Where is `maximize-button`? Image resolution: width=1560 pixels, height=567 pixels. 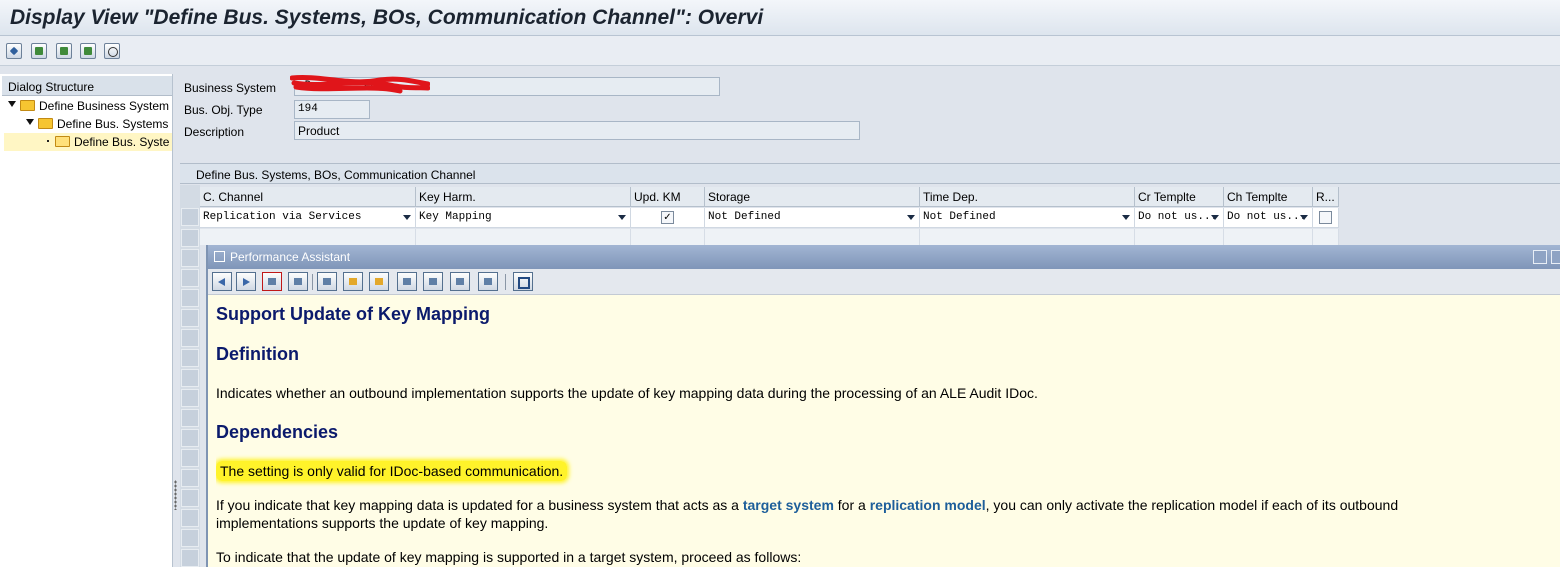
maximize-button is located at coordinates (1555, 257).